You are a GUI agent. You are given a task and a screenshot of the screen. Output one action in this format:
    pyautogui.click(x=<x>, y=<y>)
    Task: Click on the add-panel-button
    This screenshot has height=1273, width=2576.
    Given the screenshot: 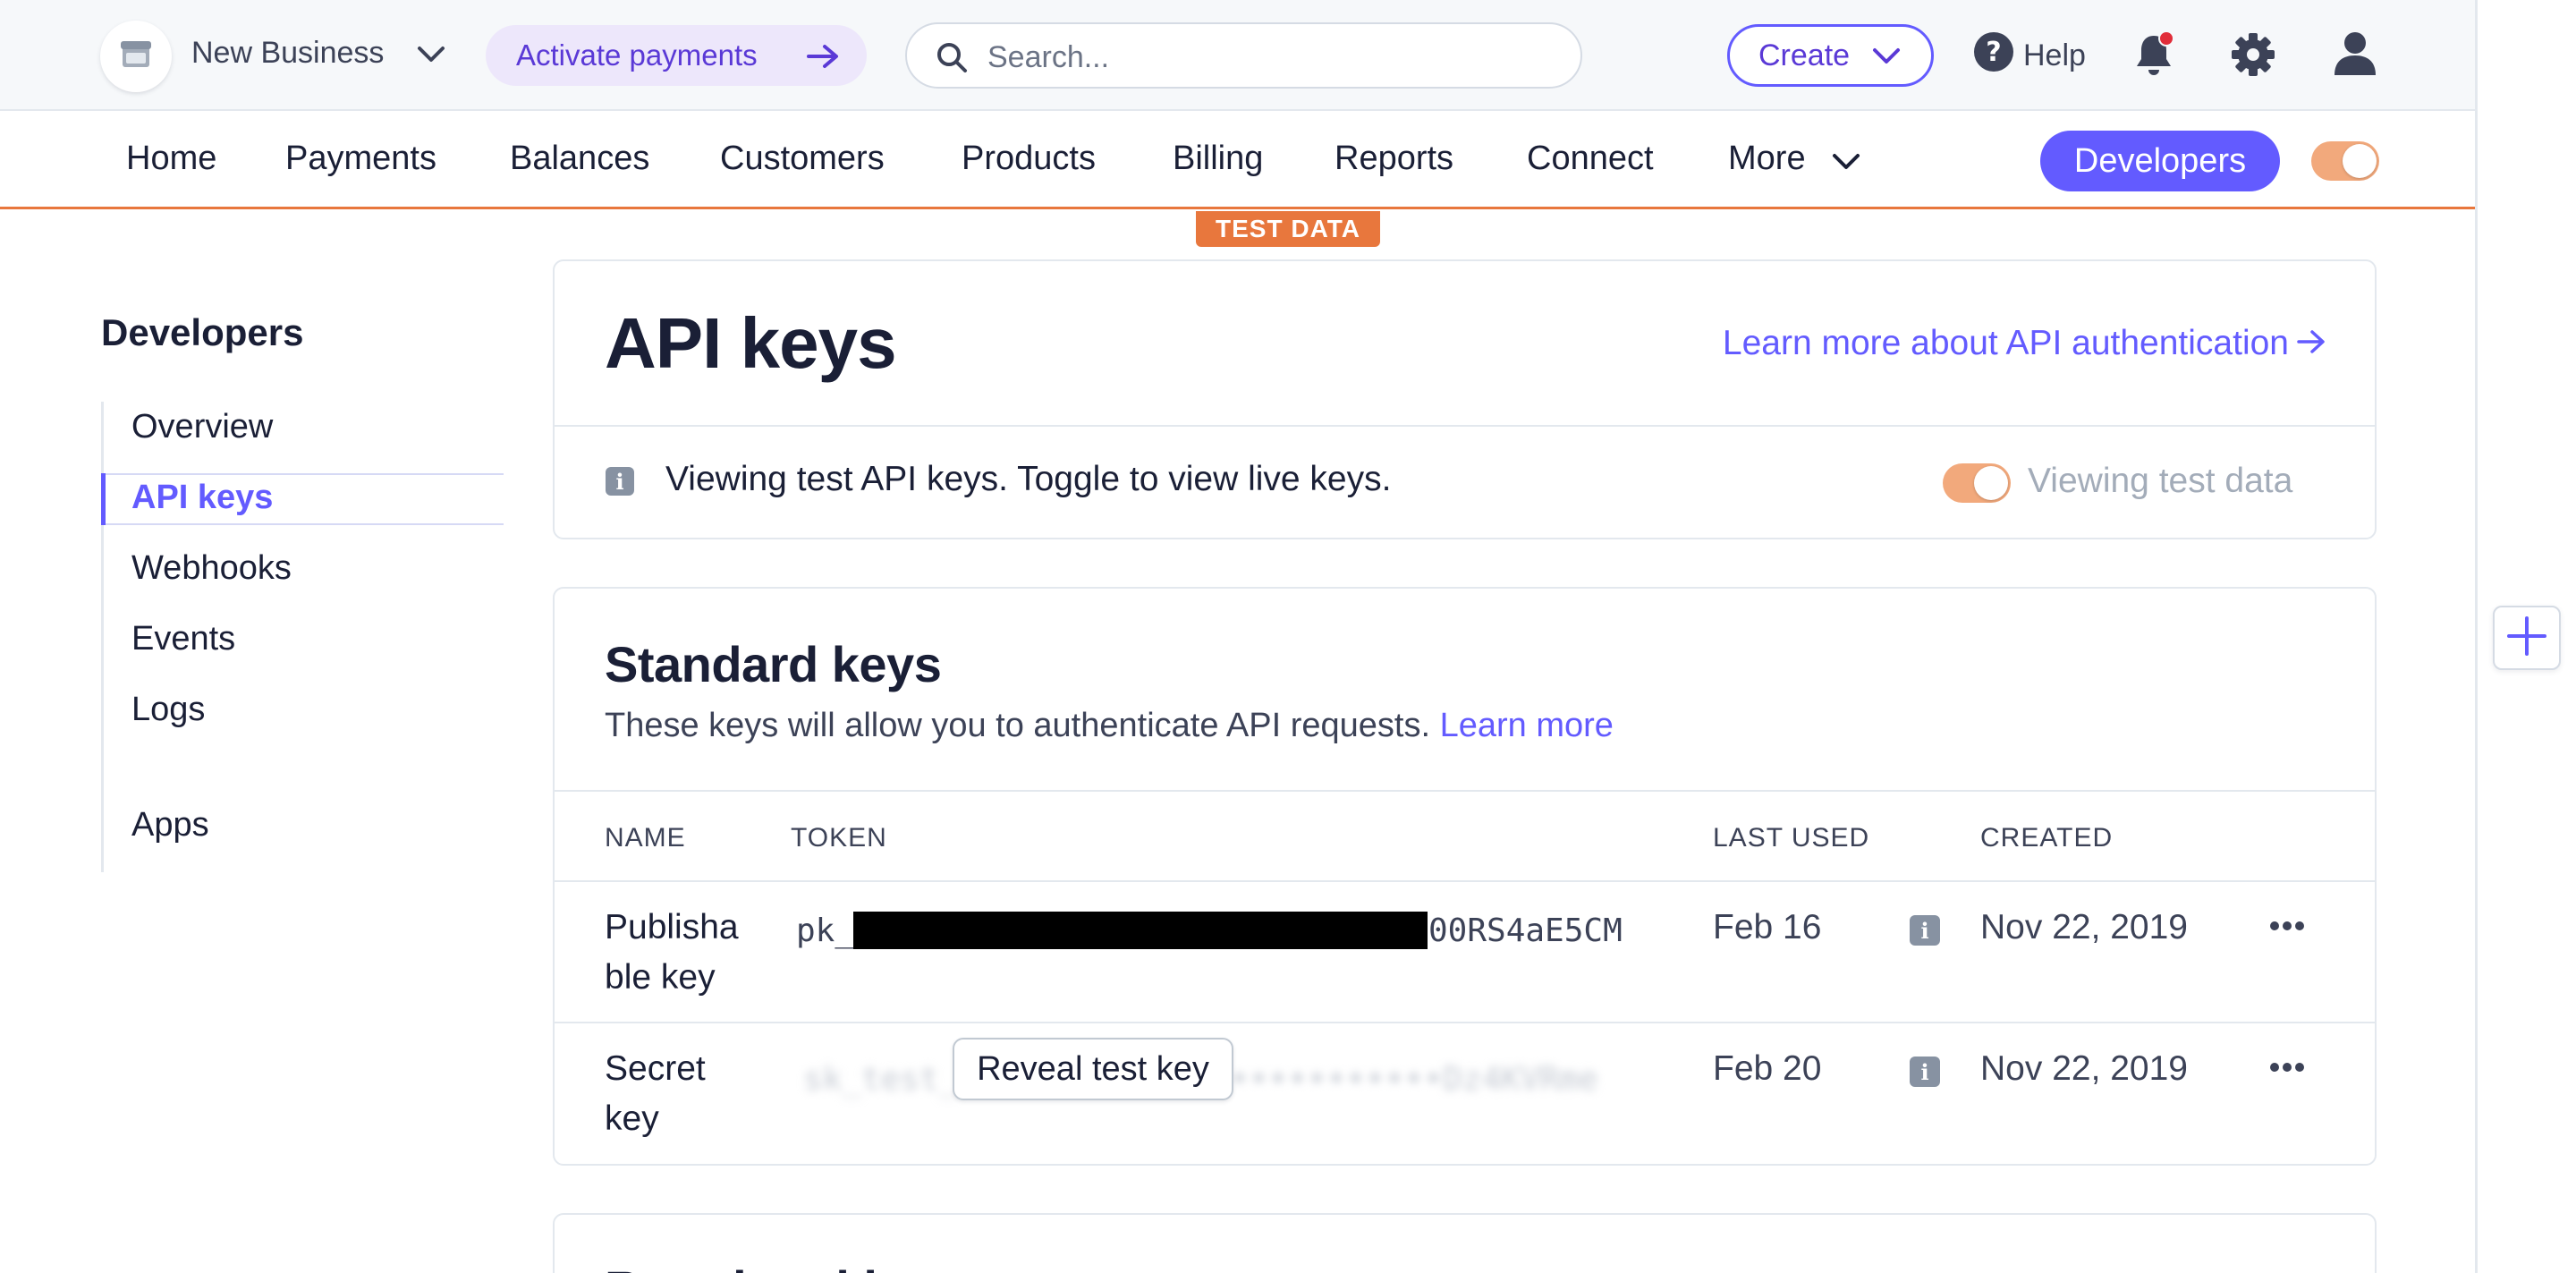 What is the action you would take?
    pyautogui.click(x=2527, y=638)
    